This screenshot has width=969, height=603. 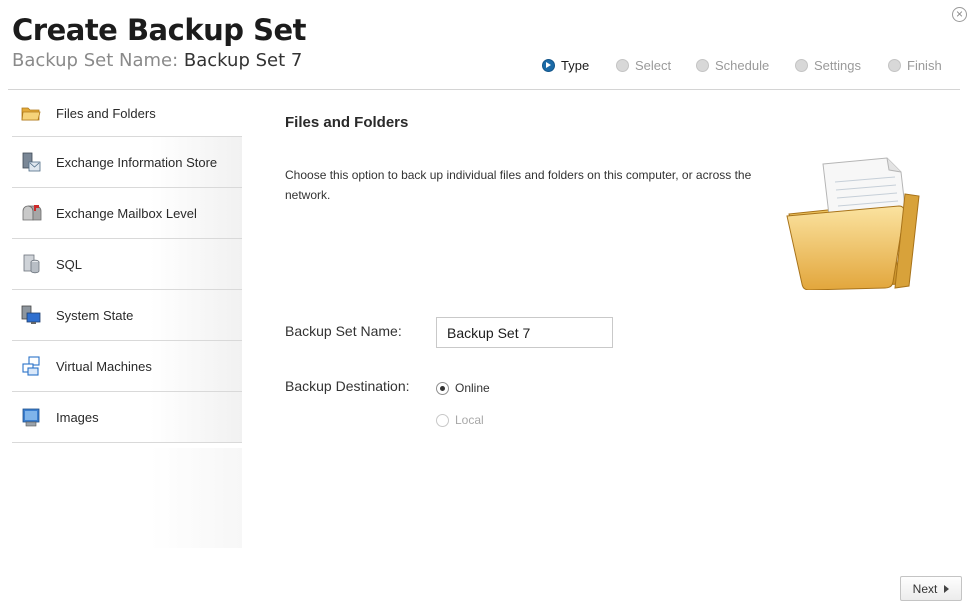 I want to click on subtitle-label: Backup Set Name:, so click(x=95, y=60).